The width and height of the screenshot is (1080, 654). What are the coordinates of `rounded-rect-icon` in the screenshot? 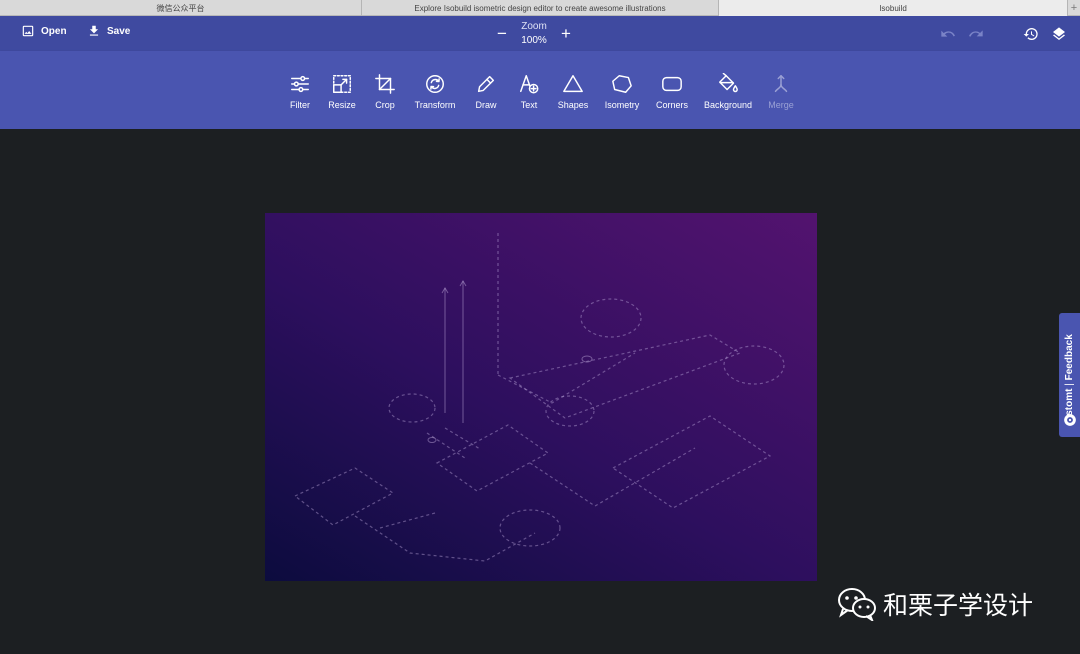 It's located at (672, 84).